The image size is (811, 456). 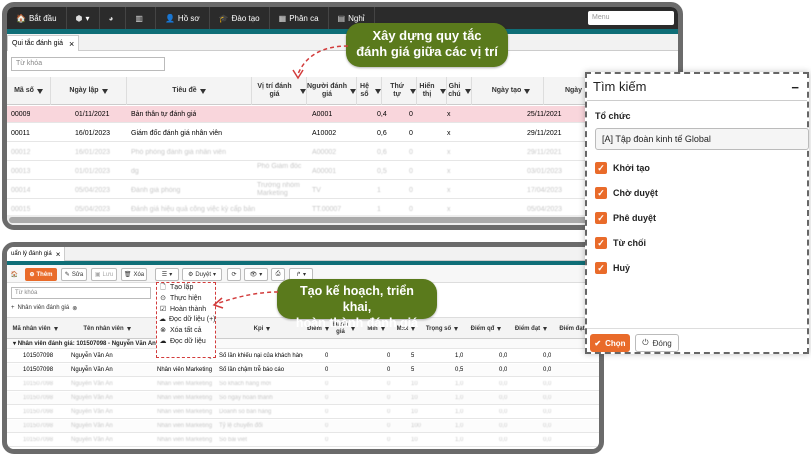 What do you see at coordinates (620, 243) in the screenshot?
I see `status-checkbox: ✓ Từ chối` at bounding box center [620, 243].